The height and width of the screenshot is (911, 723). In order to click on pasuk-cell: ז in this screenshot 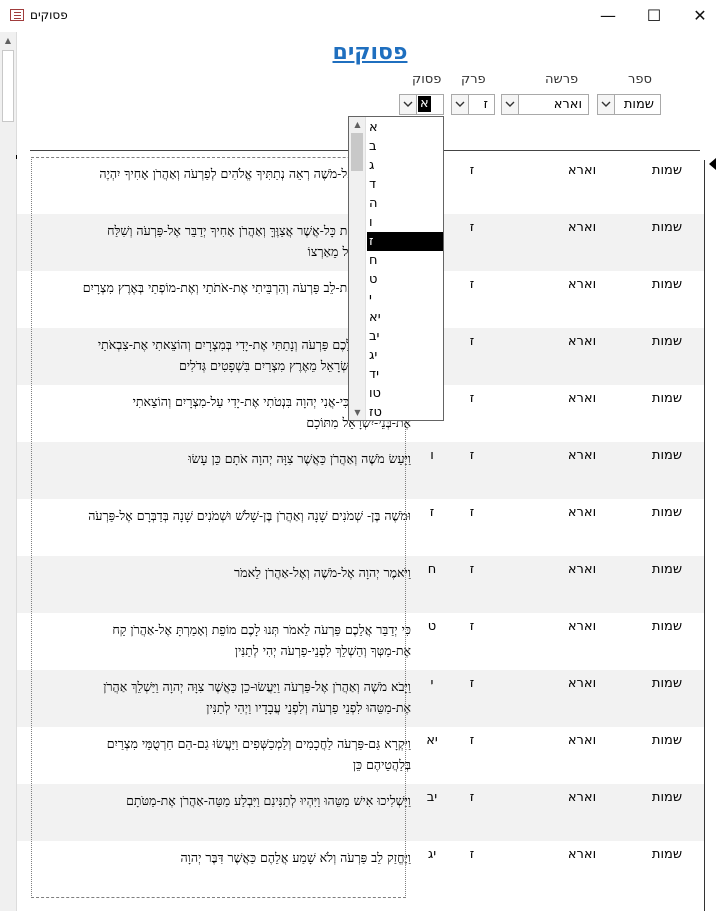, I will do `click(432, 512)`.